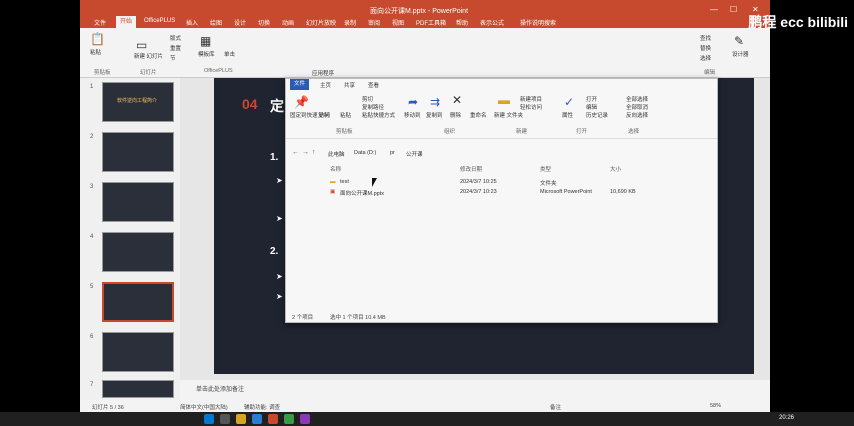  I want to click on copy-to-button: 复制到, so click(434, 115).